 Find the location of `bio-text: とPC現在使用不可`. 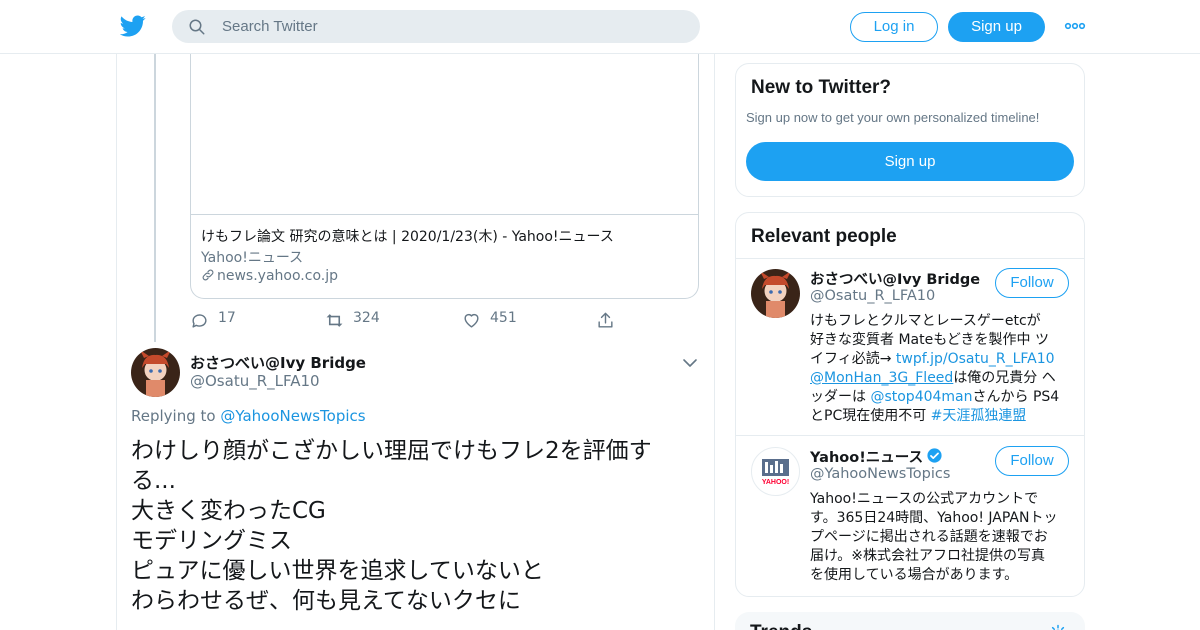

bio-text: とPC現在使用不可 is located at coordinates (870, 416).